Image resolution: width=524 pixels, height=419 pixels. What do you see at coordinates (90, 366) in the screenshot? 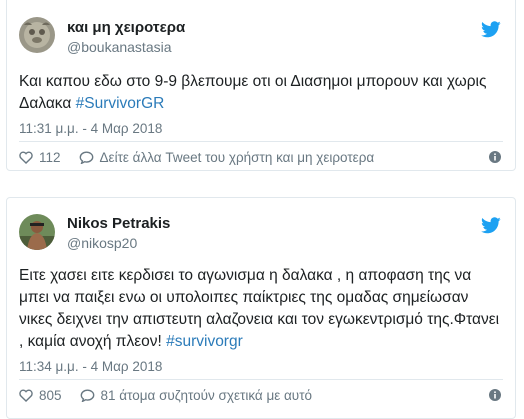
I see `tweet-timestamp: 11:34 μ.μ. - 4 Μαρ 2018` at bounding box center [90, 366].